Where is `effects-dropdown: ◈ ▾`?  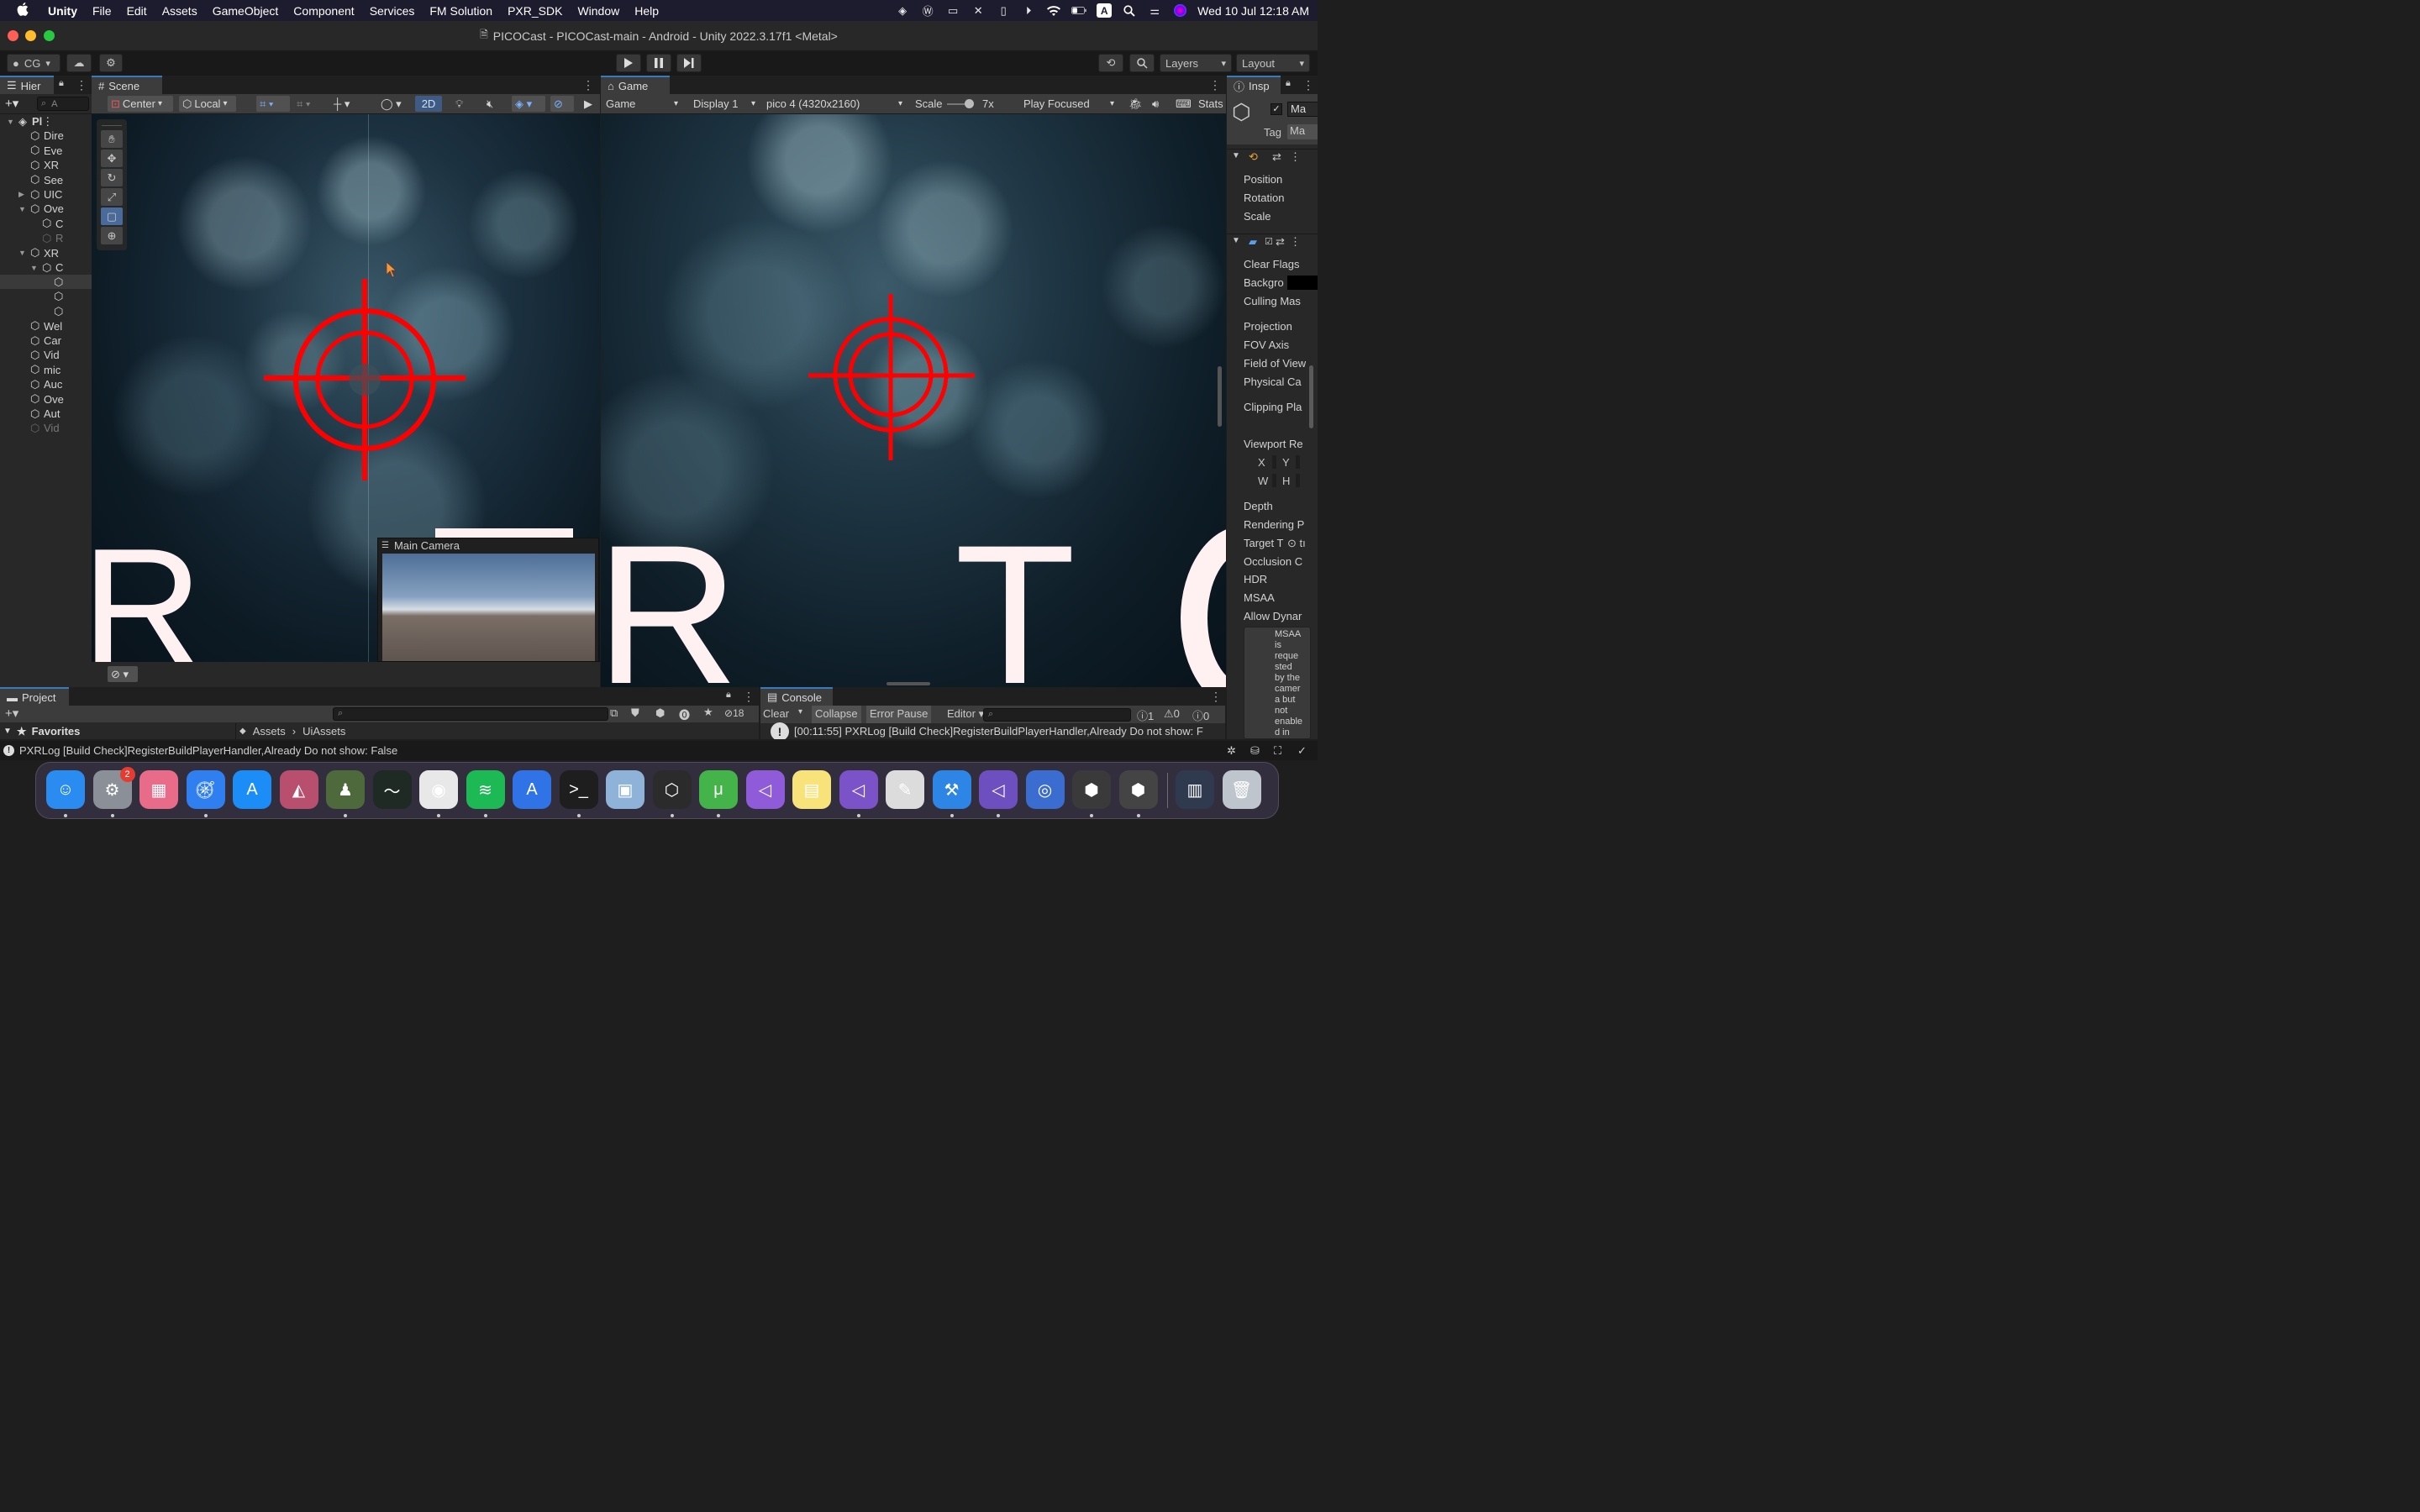
effects-dropdown: ◈ ▾ is located at coordinates (528, 104).